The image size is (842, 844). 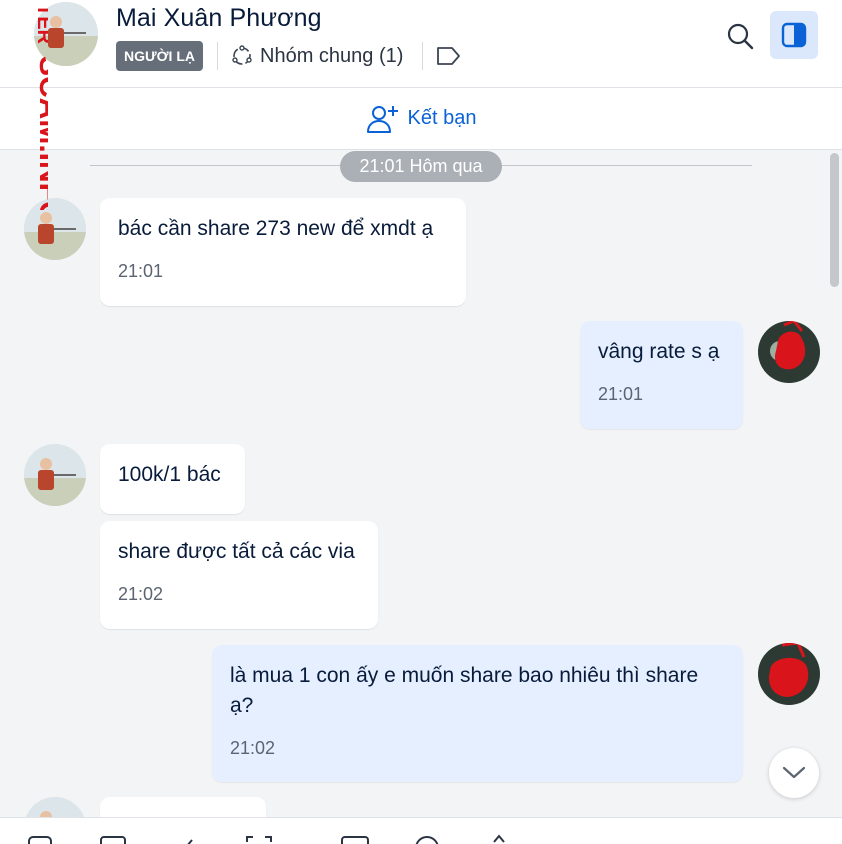 I want to click on message-bubble: 100k/1 bác, so click(x=172, y=479).